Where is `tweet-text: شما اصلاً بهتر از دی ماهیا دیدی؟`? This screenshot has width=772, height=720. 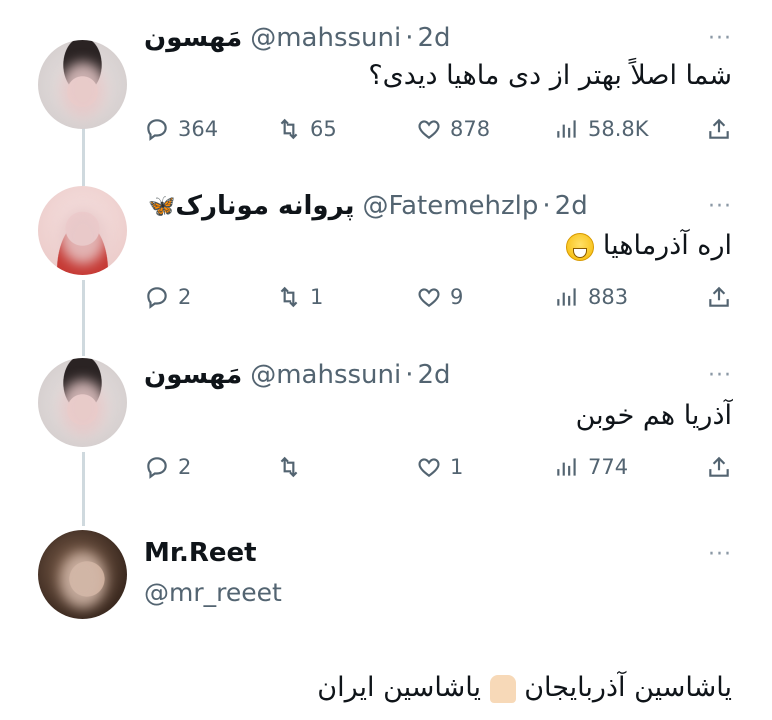
tweet-text: شما اصلاً بهتر از دی ماهیا دیدی؟ is located at coordinates (550, 75).